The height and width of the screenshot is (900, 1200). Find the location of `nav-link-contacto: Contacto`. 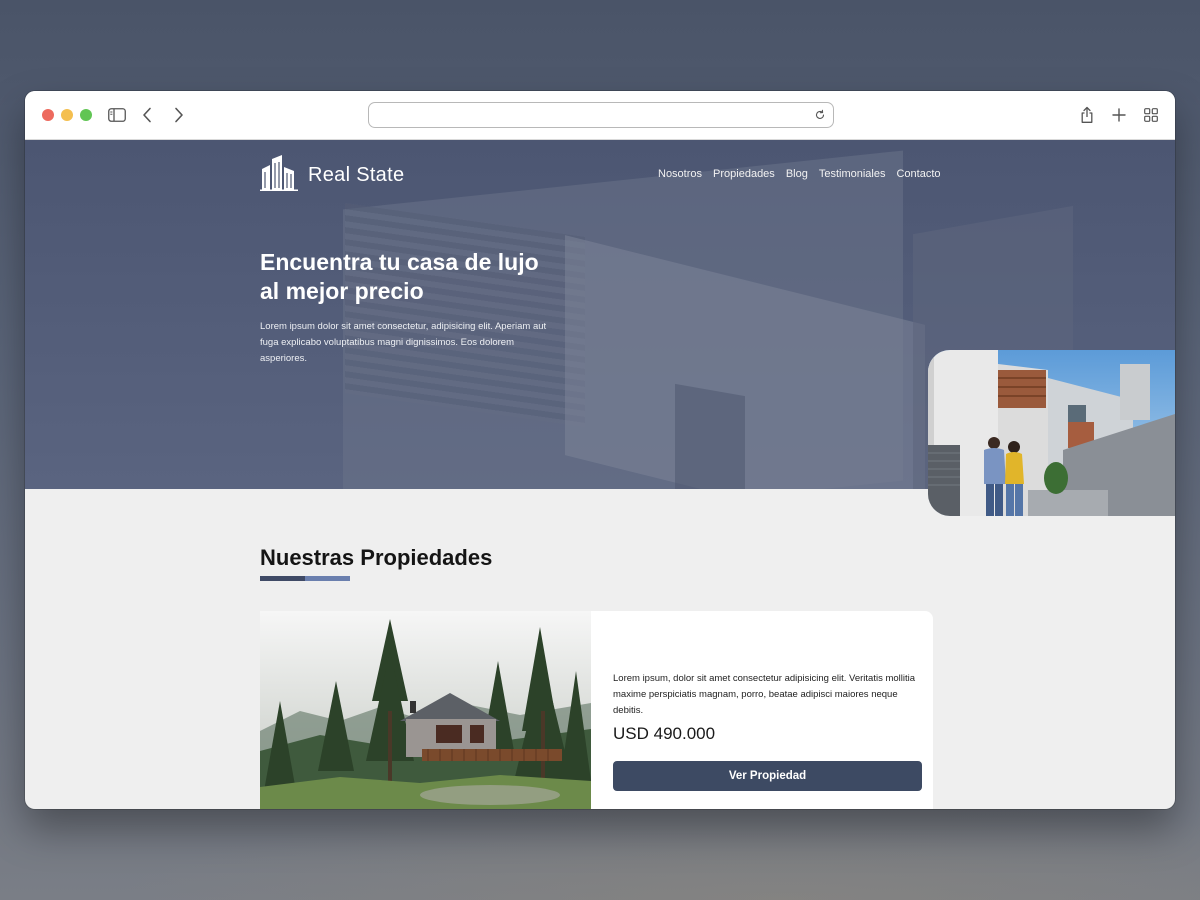

nav-link-contacto: Contacto is located at coordinates (918, 174).